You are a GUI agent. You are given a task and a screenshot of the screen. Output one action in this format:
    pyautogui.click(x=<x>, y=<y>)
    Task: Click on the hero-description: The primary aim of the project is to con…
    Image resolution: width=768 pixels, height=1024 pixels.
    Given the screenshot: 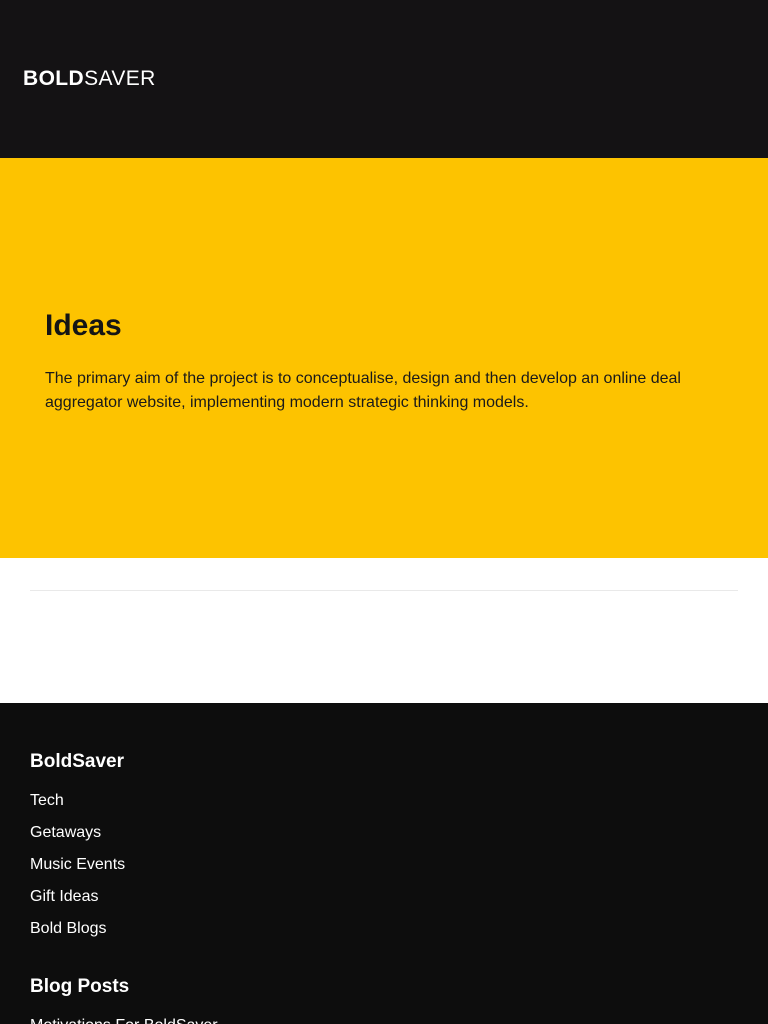 What is the action you would take?
    pyautogui.click(x=363, y=390)
    